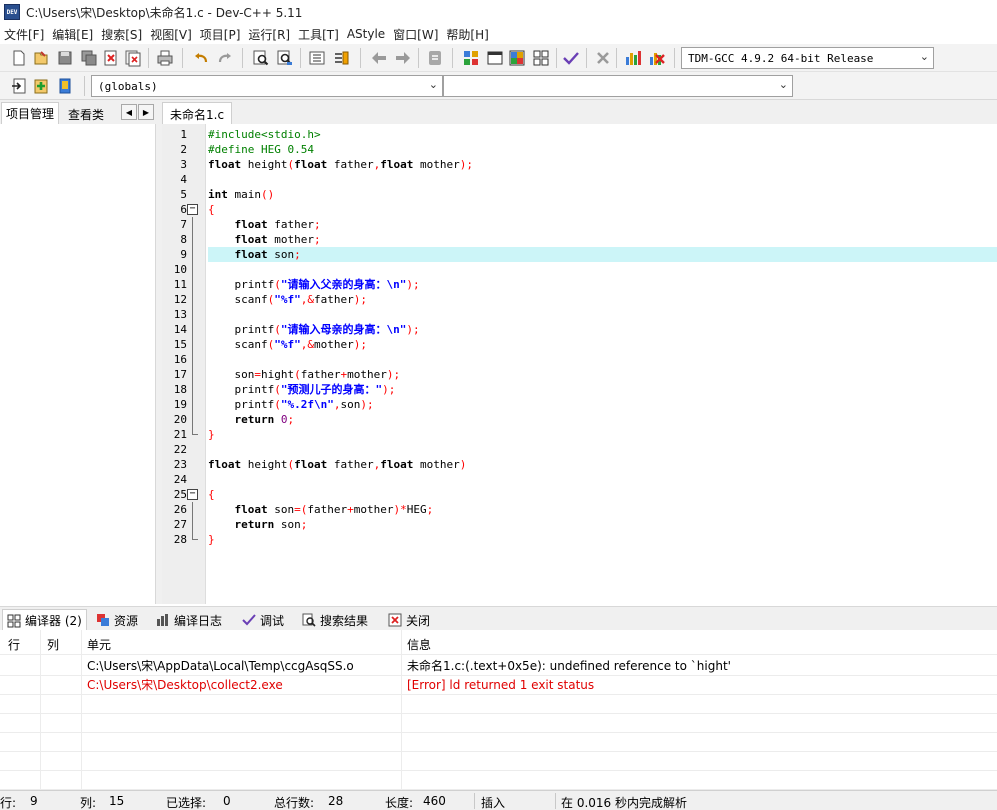 This screenshot has height=810, width=997. Describe the element at coordinates (585, 419) in the screenshot. I see `code-line: 20 return 0;` at that location.